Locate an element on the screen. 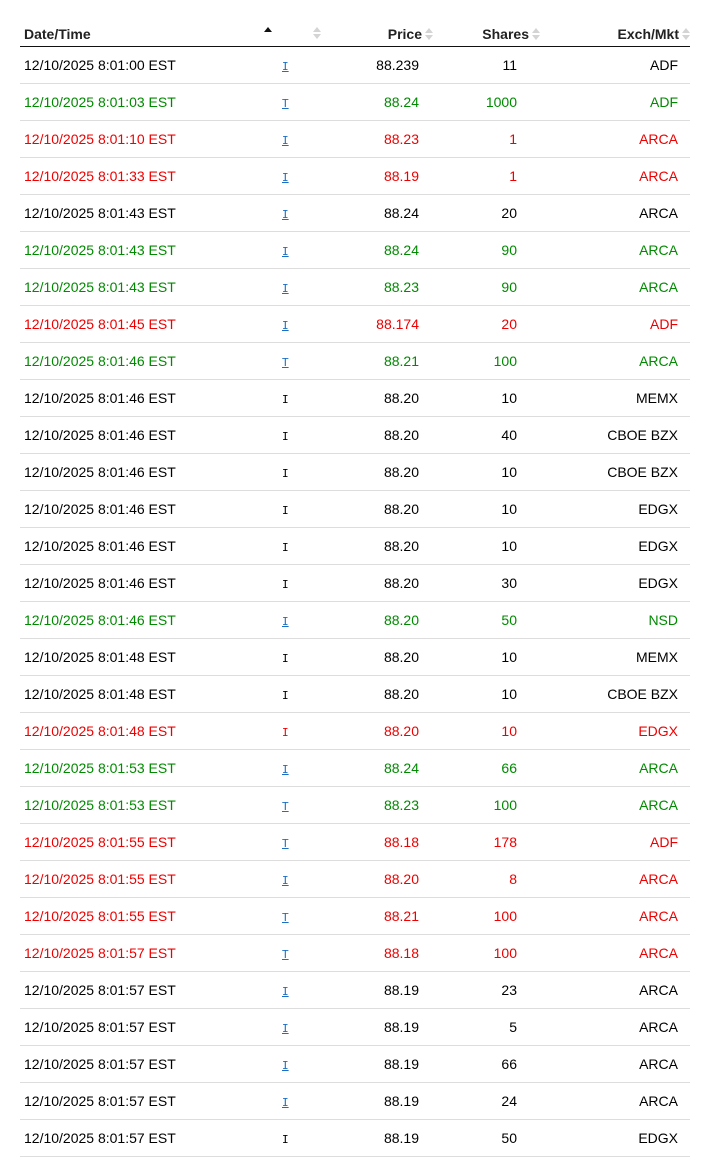 The width and height of the screenshot is (714, 1161). cell-shares: 100 is located at coordinates (486, 805).